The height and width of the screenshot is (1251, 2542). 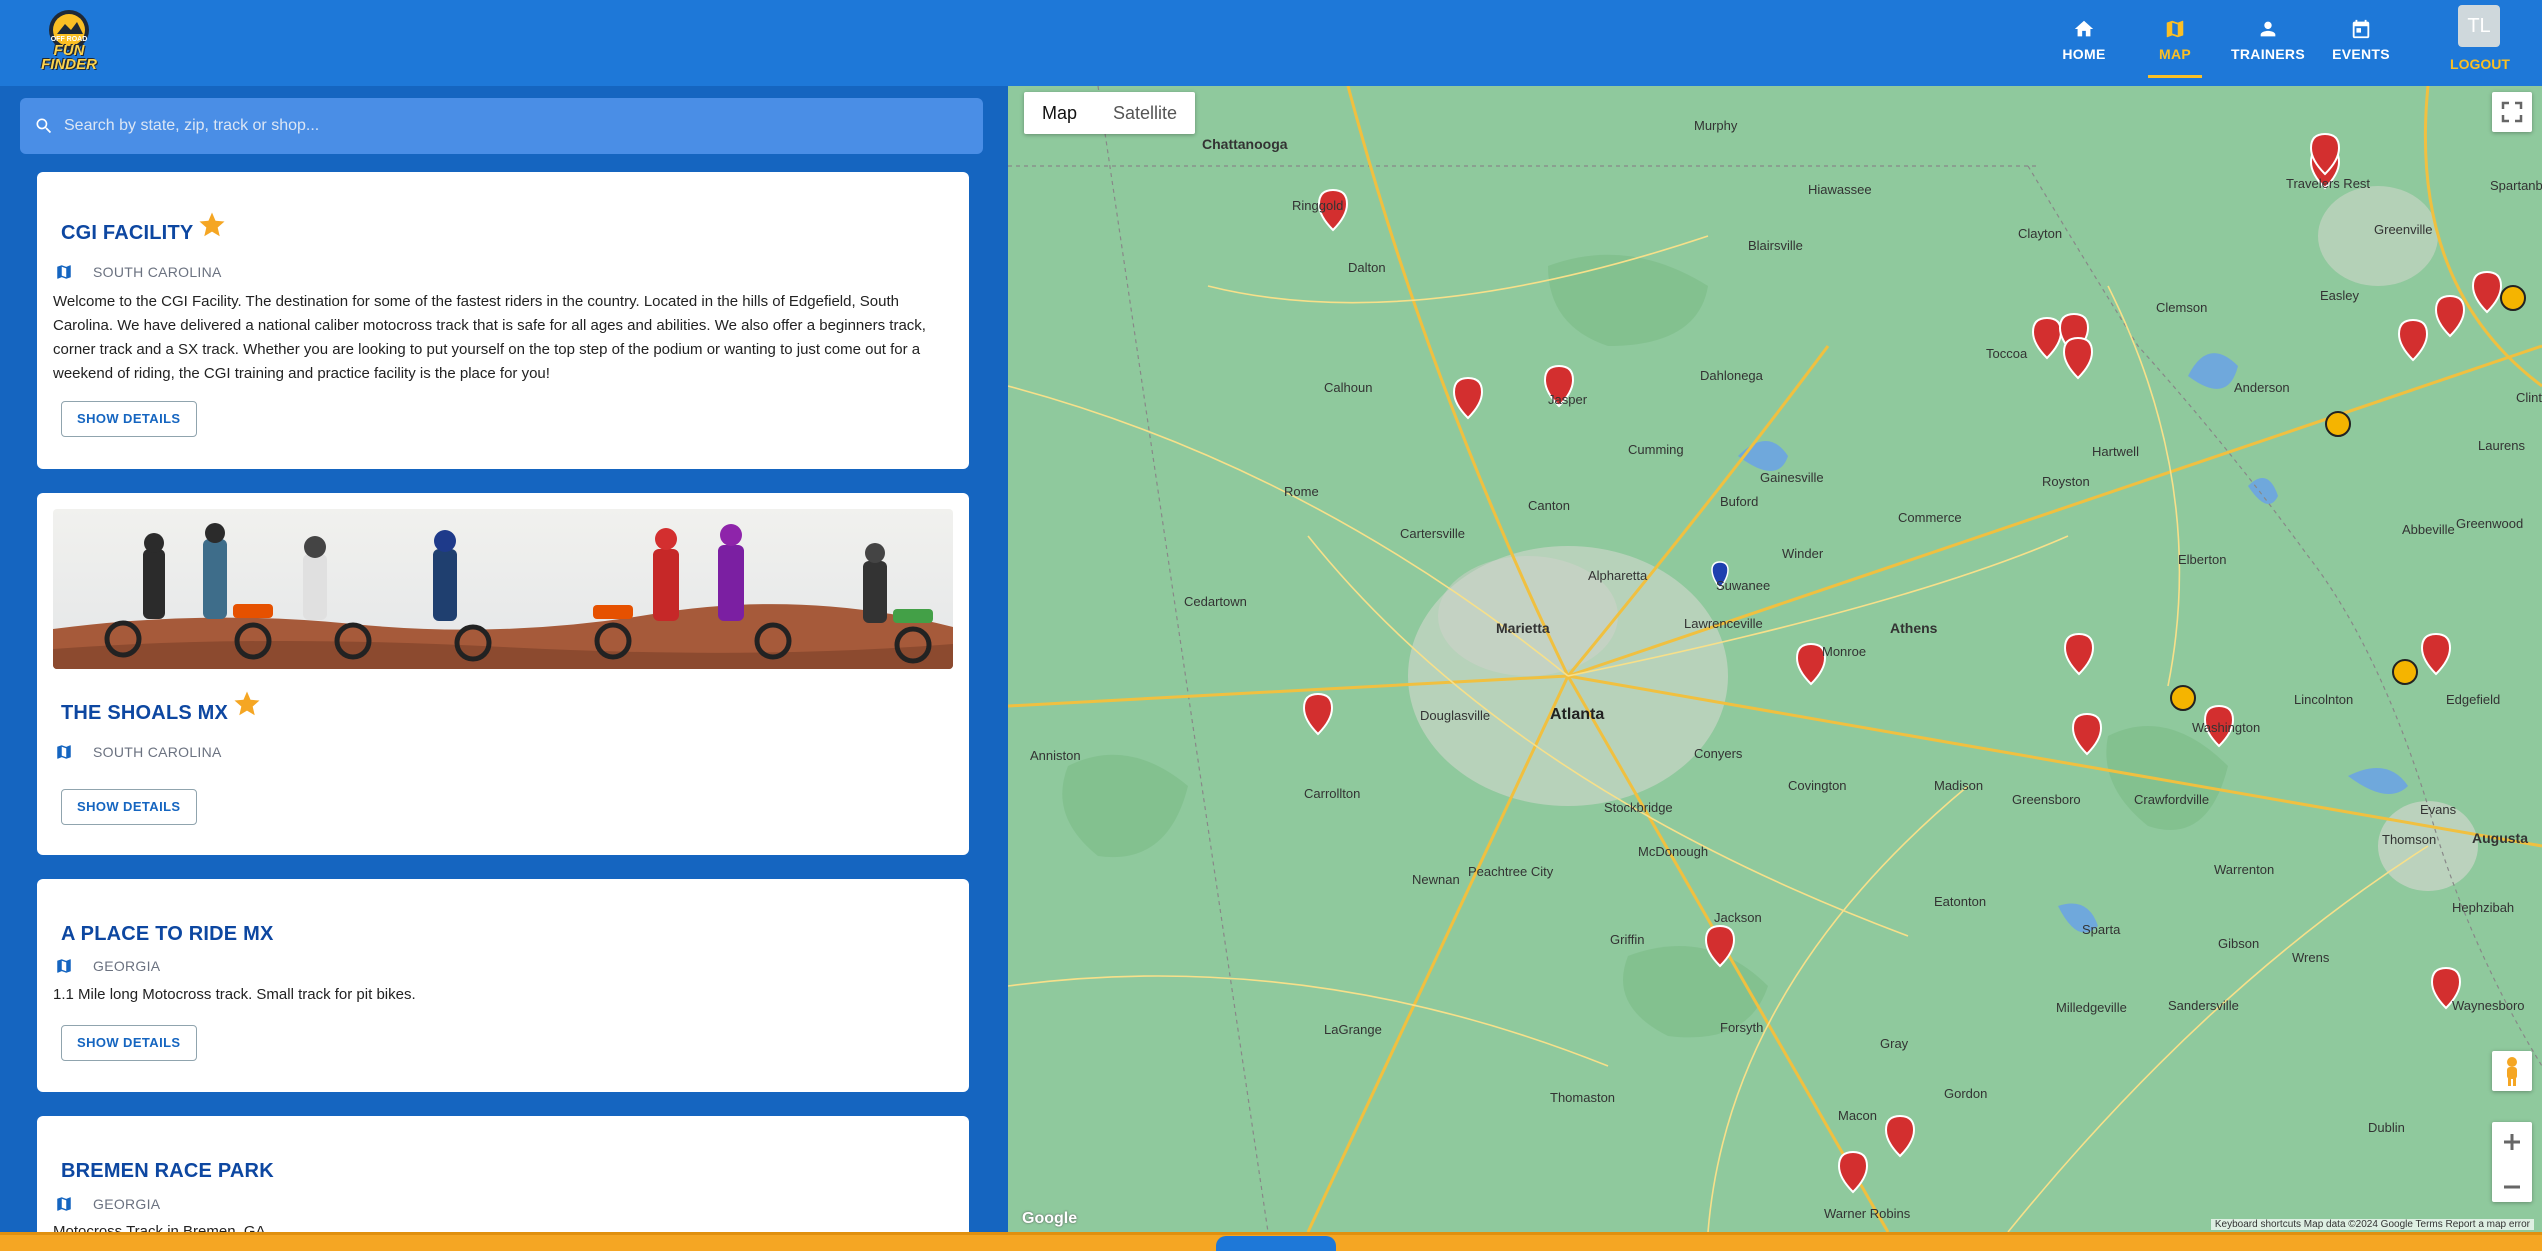 I want to click on fullscreen-button, so click(x=2512, y=112).